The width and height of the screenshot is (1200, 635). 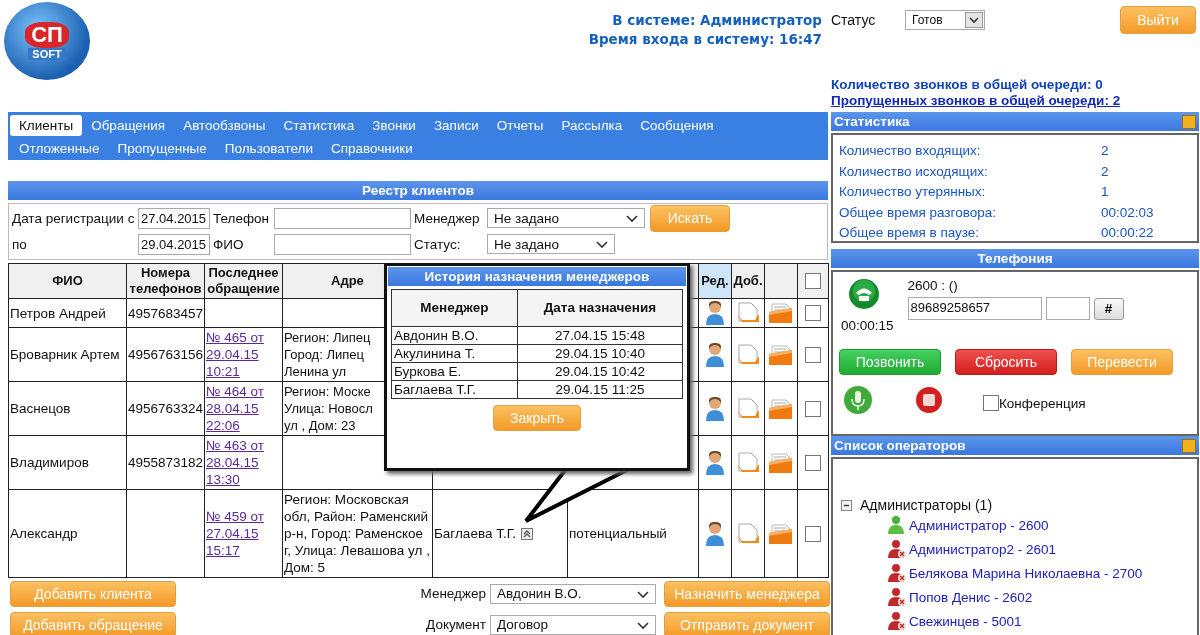 What do you see at coordinates (224, 125) in the screenshot?
I see `nav-tab: Автообзвоны` at bounding box center [224, 125].